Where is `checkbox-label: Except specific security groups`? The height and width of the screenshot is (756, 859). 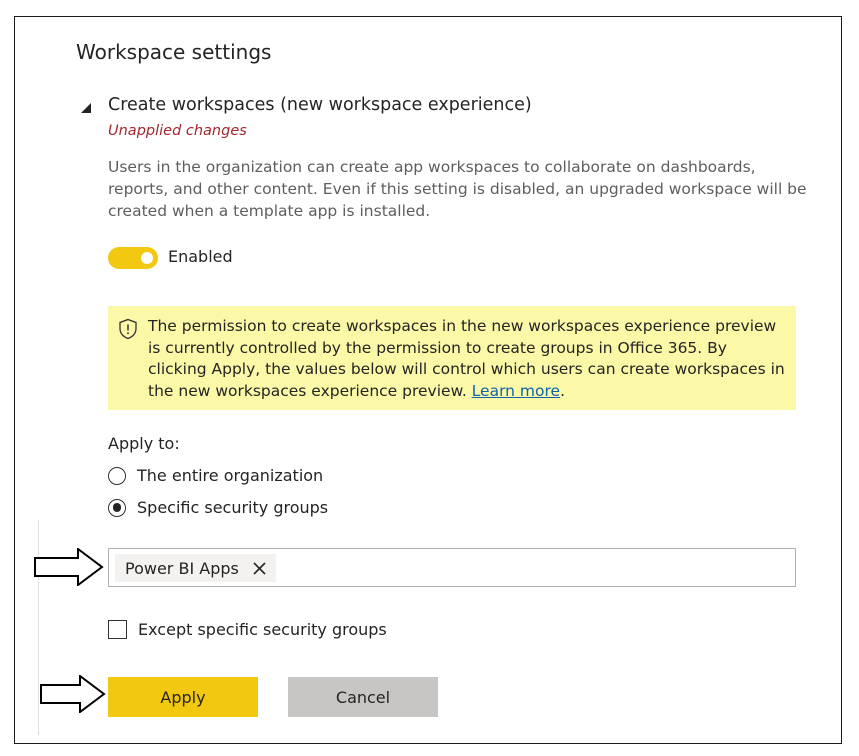
checkbox-label: Except specific security groups is located at coordinates (262, 629).